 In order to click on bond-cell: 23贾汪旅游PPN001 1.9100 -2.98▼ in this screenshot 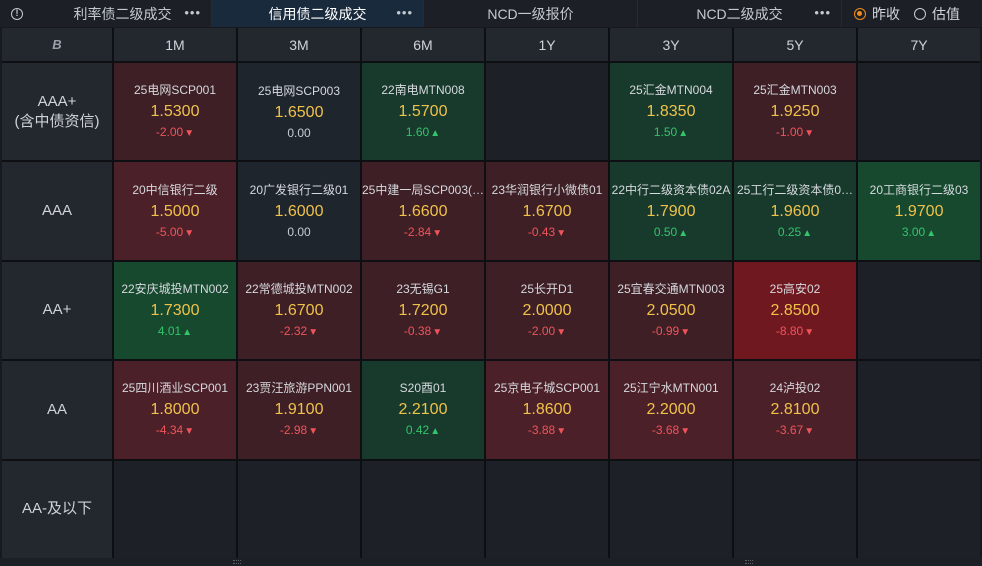, I will do `click(299, 410)`.